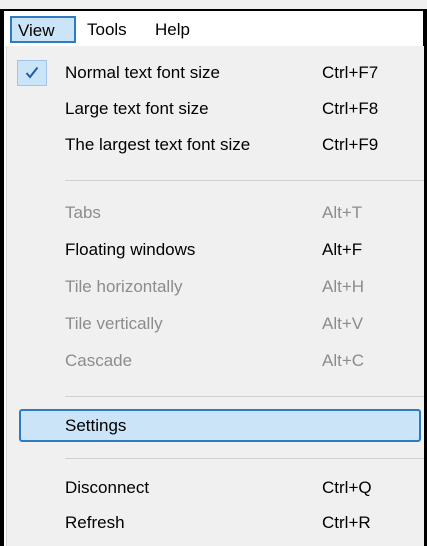  Describe the element at coordinates (215, 324) in the screenshot. I see `menu-item-tile-vertically: Tile vertically Alt+V` at that location.